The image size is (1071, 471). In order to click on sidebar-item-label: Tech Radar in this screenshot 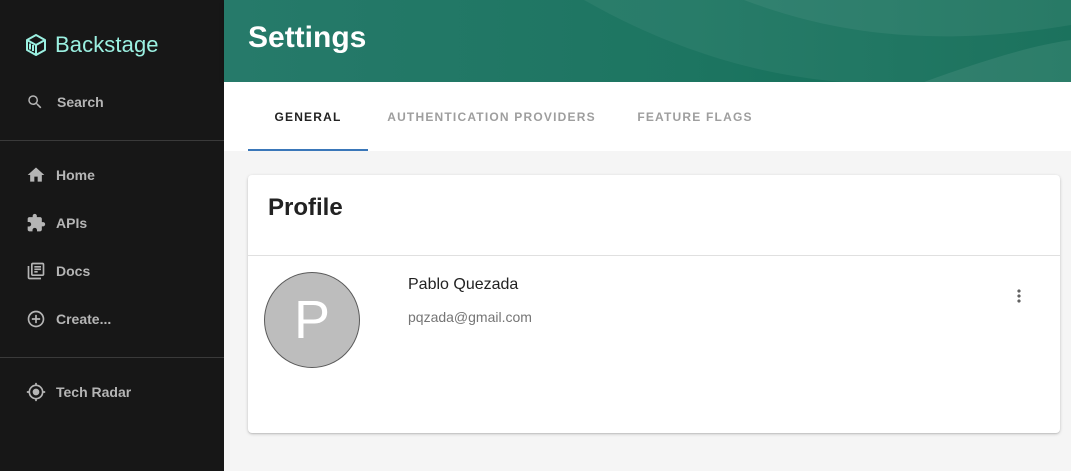, I will do `click(94, 392)`.